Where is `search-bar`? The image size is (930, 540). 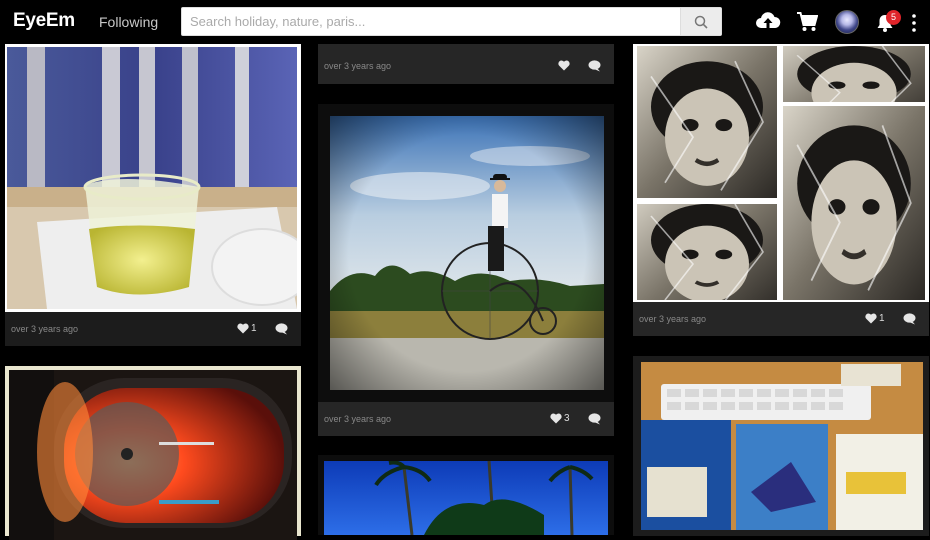 search-bar is located at coordinates (451, 21).